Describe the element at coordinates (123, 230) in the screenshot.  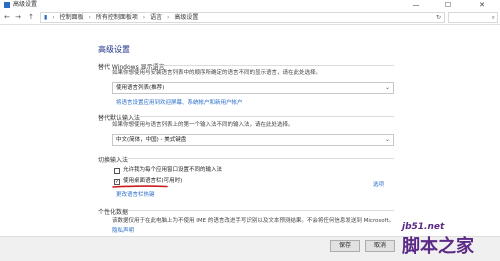
I see `privacy-statement-link: 隐私声明` at that location.